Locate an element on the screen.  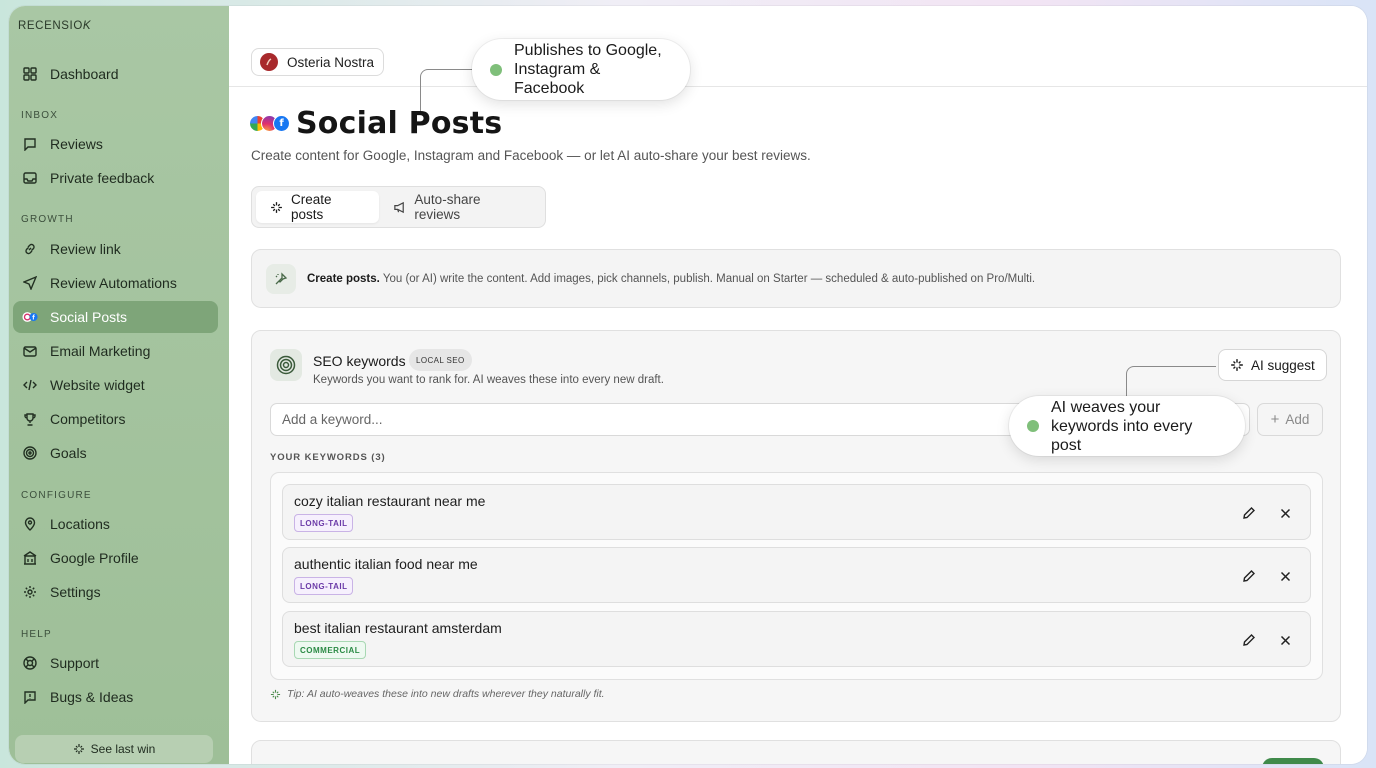
sidebar-item-label: Review Automations is located at coordinates (113, 283).